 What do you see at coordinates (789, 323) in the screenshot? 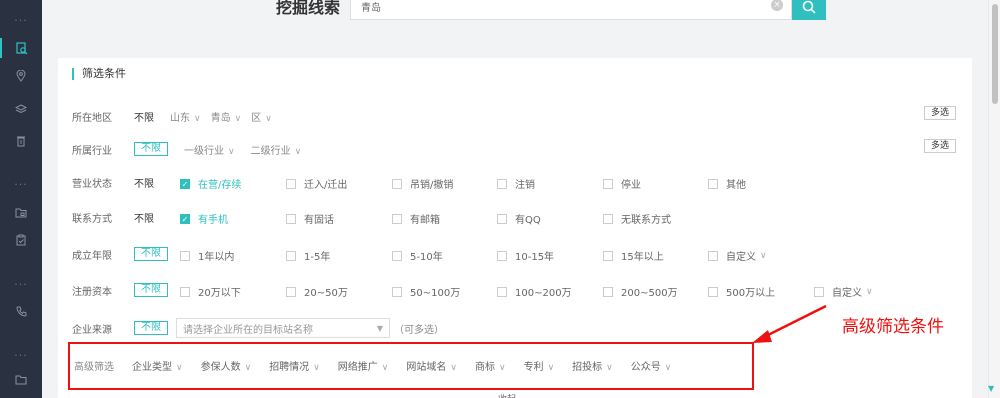
I see `annotation-arrow` at bounding box center [789, 323].